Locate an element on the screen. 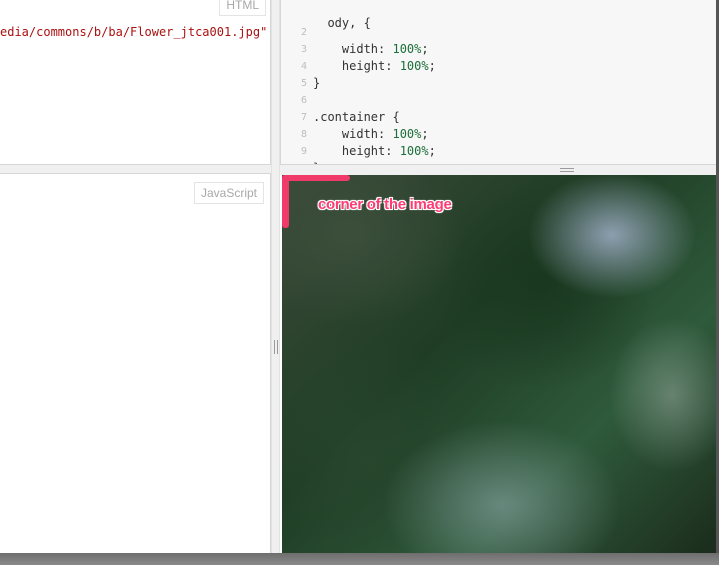  vertical-resize-handle is located at coordinates (275, 276).